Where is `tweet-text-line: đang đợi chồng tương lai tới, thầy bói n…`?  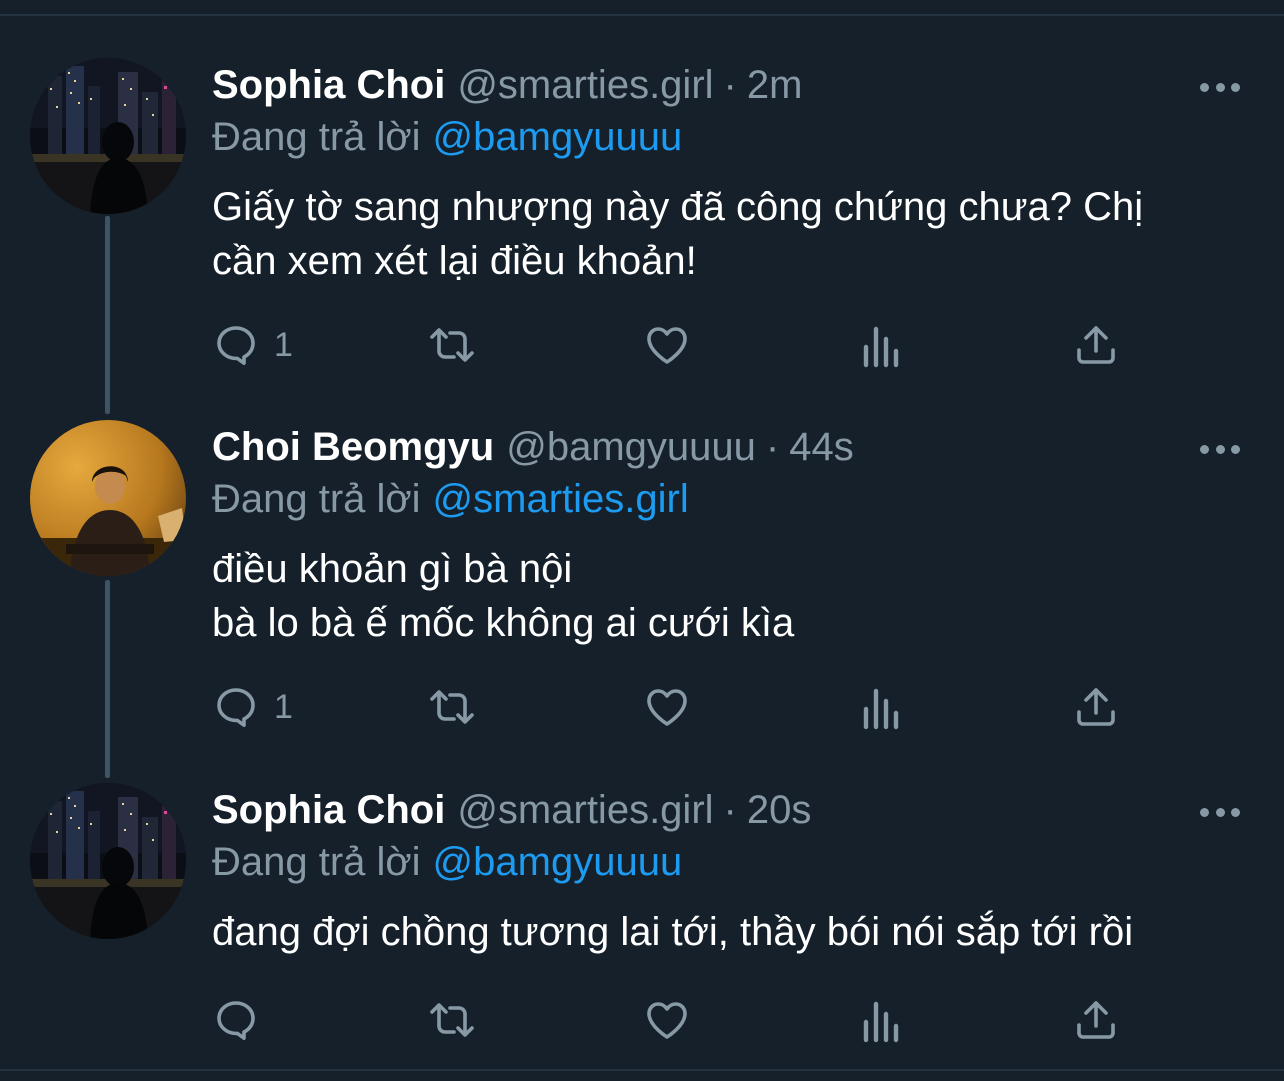 tweet-text-line: đang đợi chồng tương lai tới, thầy bói n… is located at coordinates (673, 932).